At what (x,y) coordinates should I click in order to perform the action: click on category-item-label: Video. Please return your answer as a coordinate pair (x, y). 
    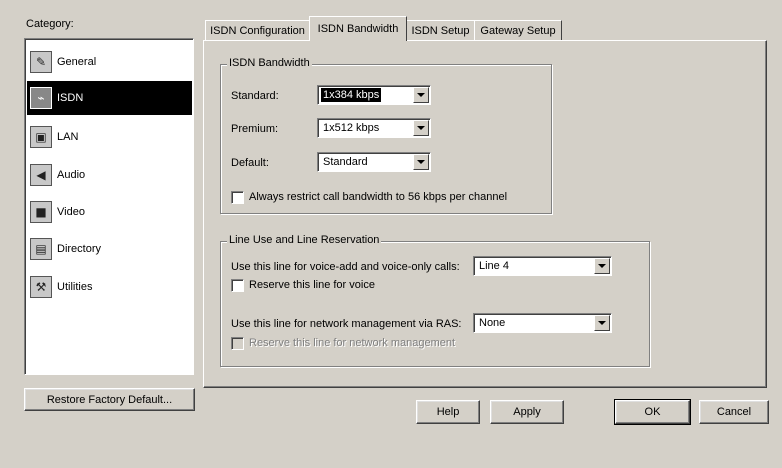
    Looking at the image, I should click on (71, 212).